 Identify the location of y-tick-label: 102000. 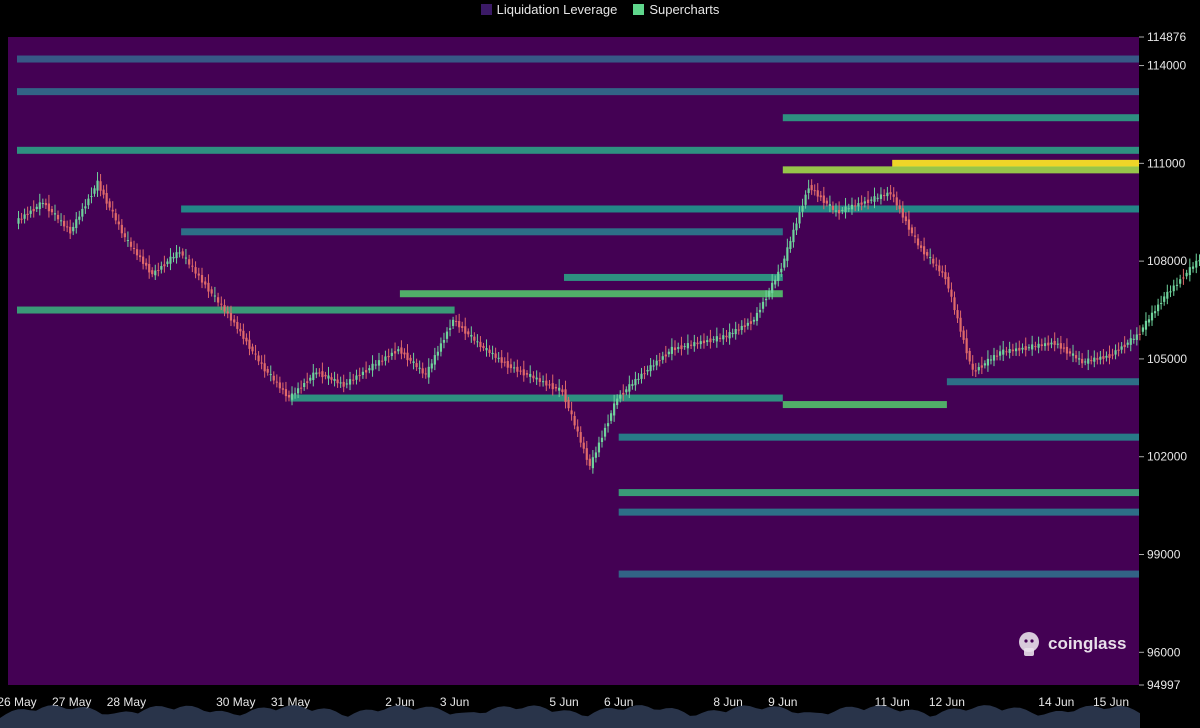
(1167, 457).